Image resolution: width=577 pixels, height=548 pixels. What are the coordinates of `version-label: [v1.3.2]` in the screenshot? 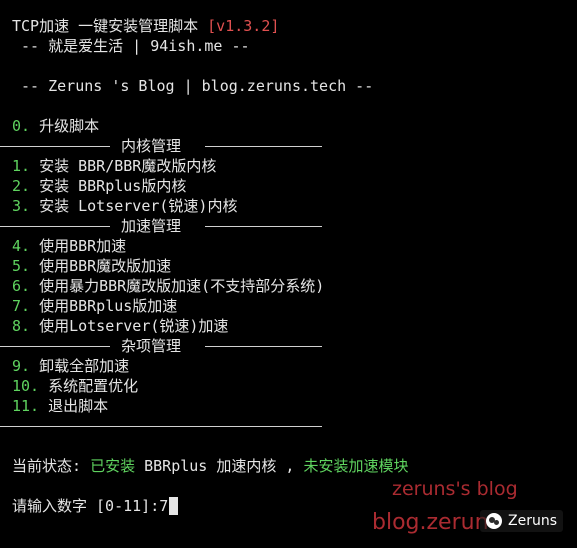 It's located at (243, 26).